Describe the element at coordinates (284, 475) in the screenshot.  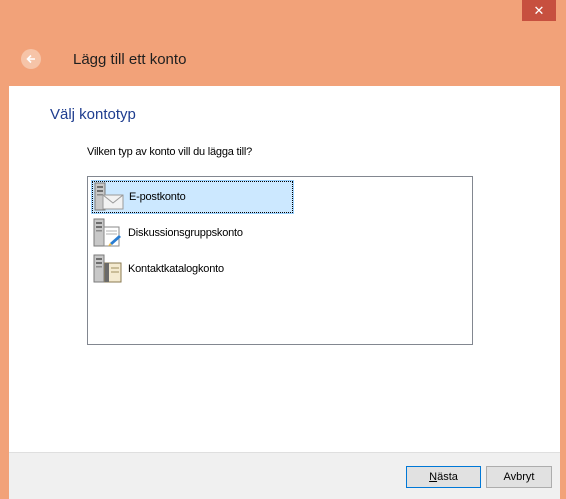
I see `button-bar: Nästa Avbryt` at that location.